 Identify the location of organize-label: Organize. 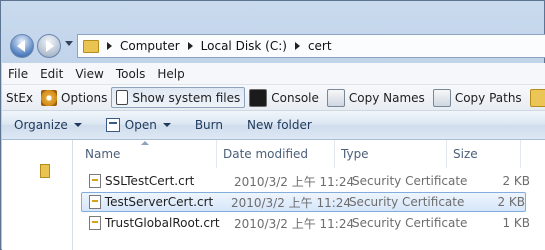
(41, 125).